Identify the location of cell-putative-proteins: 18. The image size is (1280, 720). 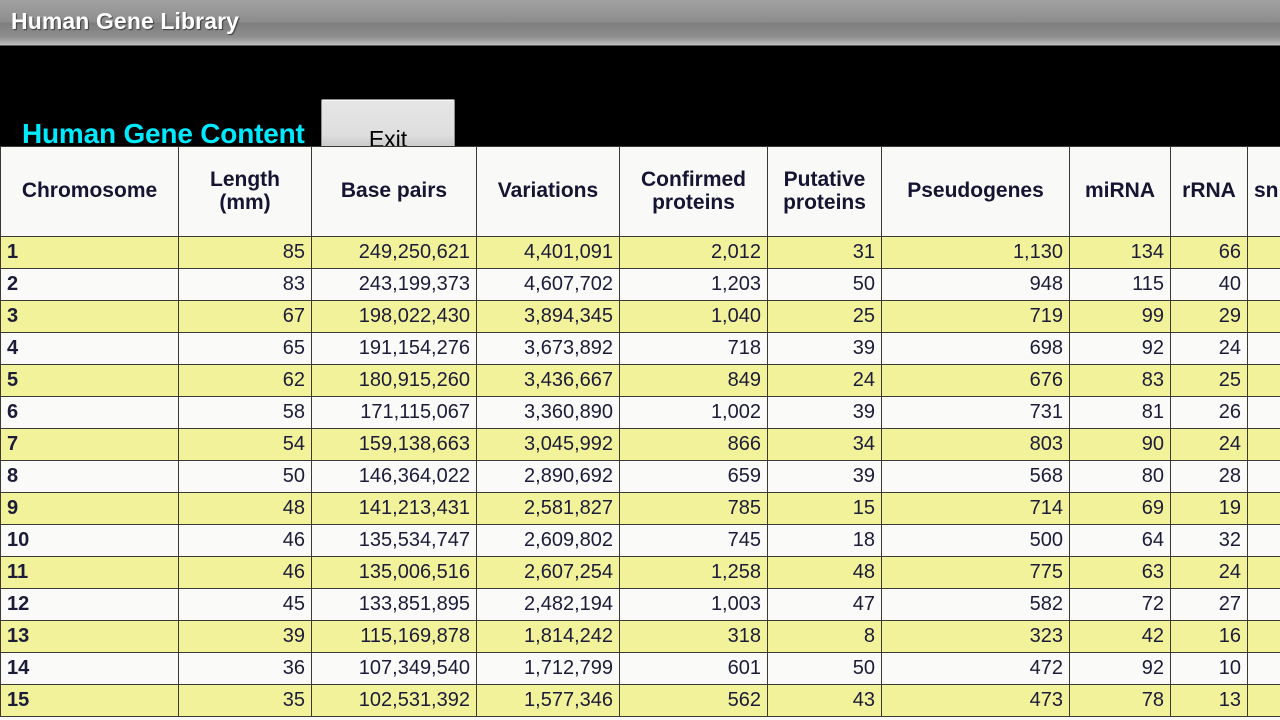
(824, 540).